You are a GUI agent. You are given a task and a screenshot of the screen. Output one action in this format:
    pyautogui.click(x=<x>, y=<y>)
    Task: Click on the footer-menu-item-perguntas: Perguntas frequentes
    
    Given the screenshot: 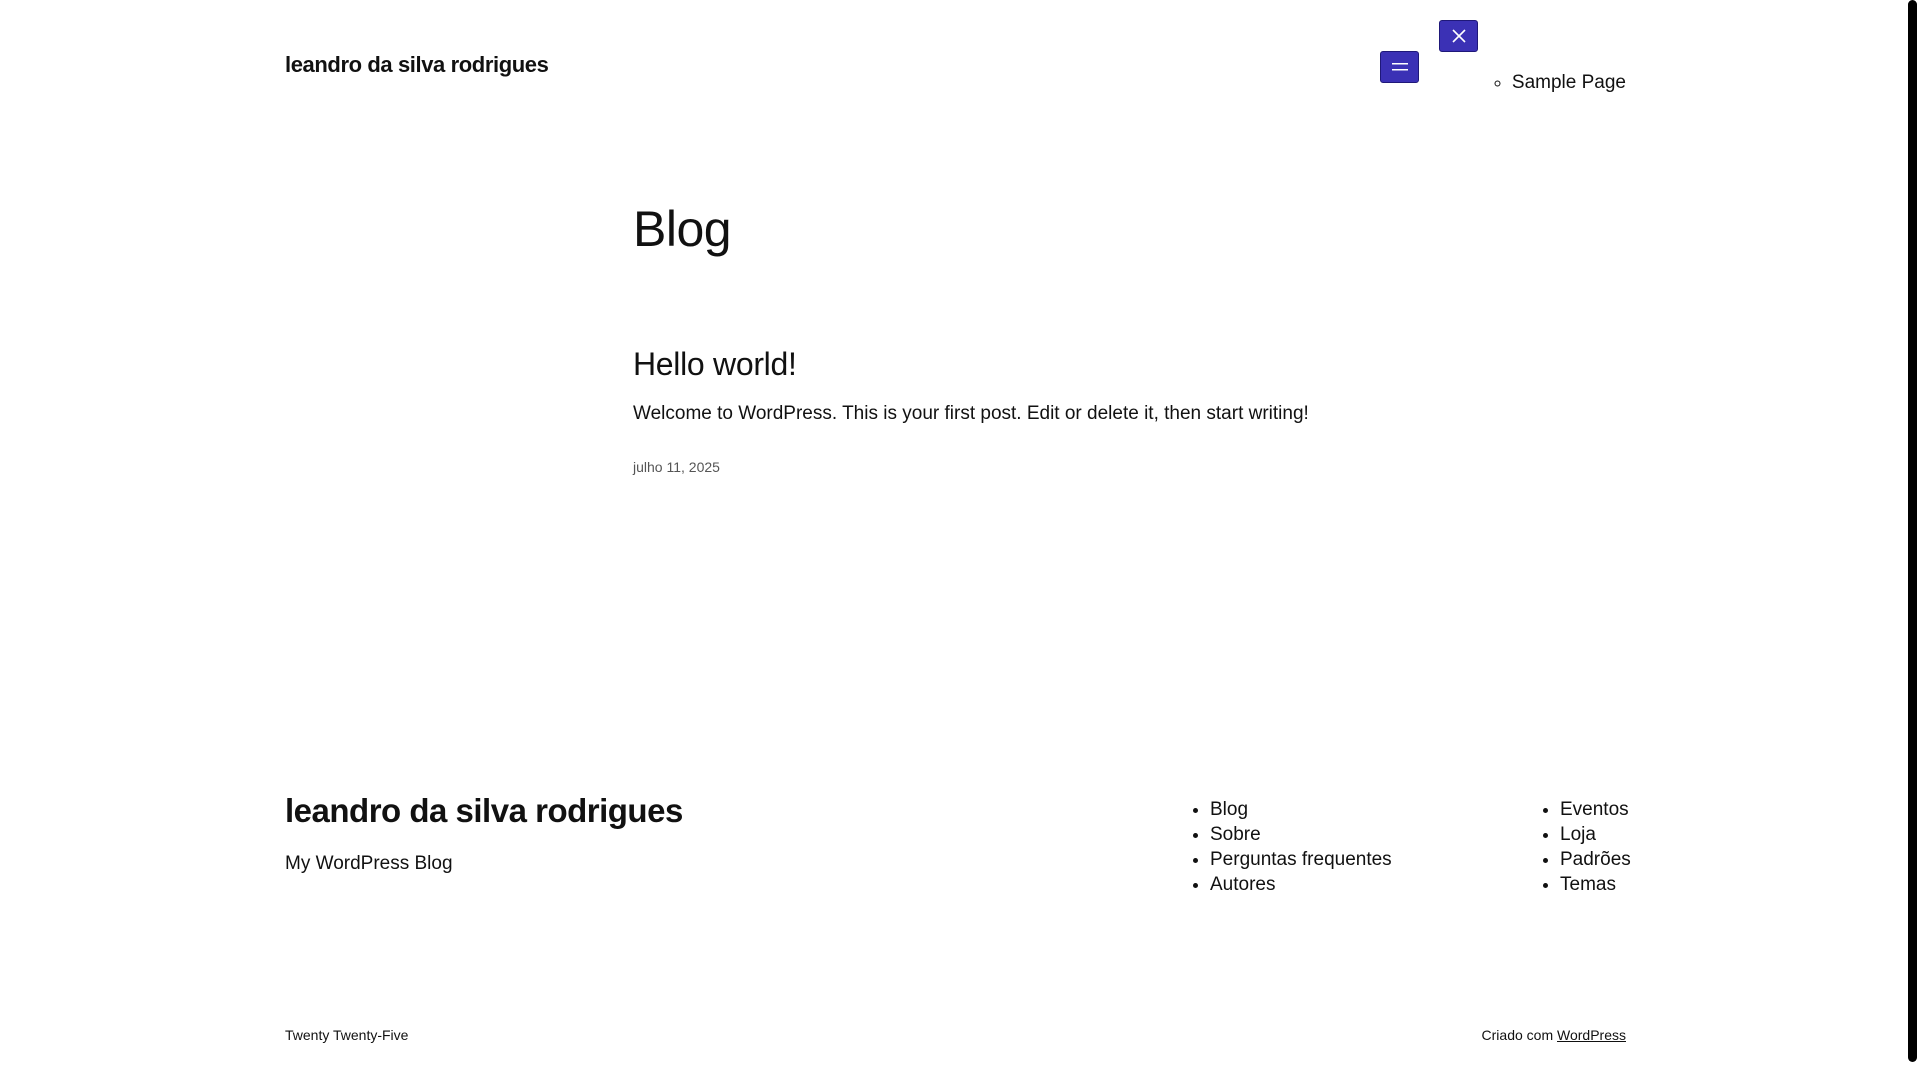 What is the action you would take?
    pyautogui.click(x=1301, y=859)
    